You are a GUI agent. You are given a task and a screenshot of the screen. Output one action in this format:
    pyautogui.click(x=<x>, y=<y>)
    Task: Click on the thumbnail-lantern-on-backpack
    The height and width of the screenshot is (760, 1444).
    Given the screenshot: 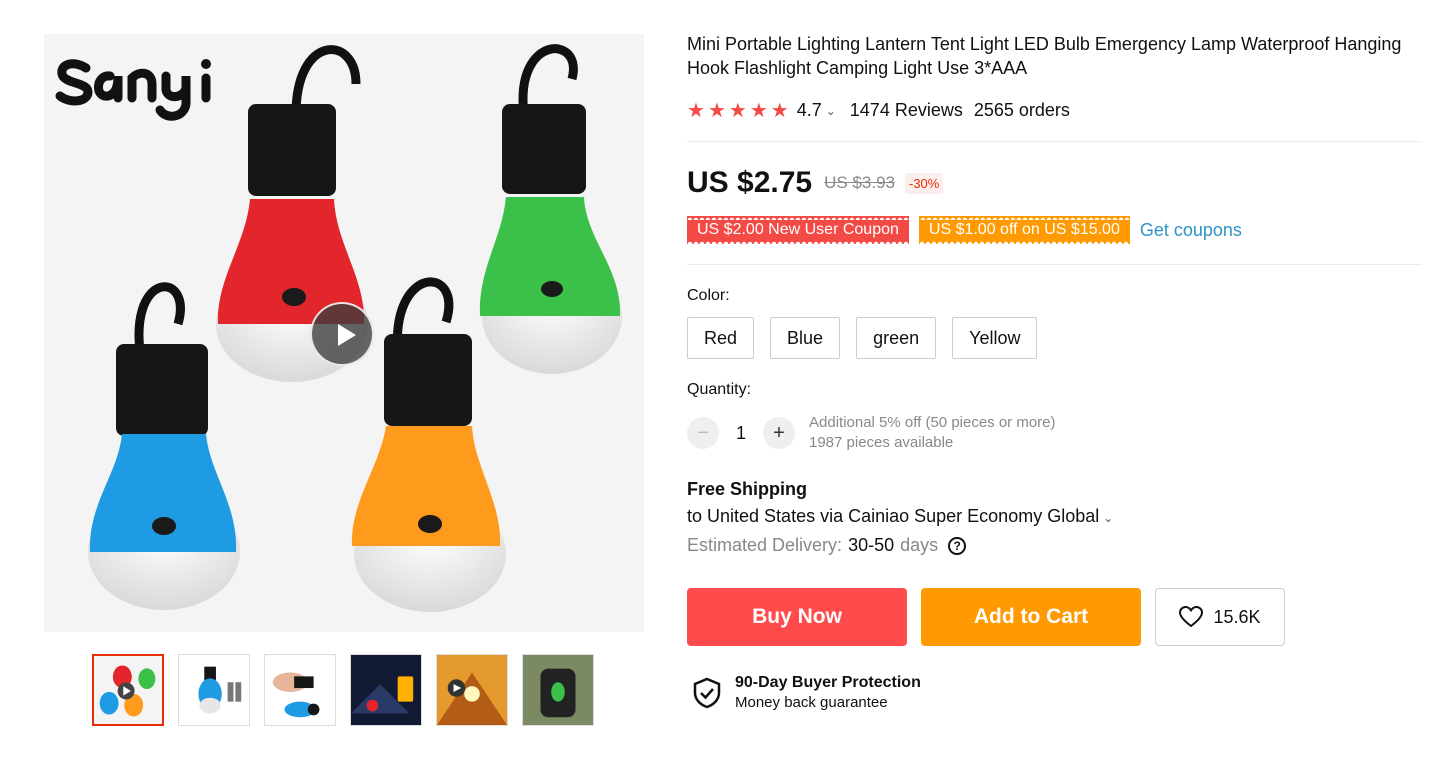 What is the action you would take?
    pyautogui.click(x=558, y=690)
    